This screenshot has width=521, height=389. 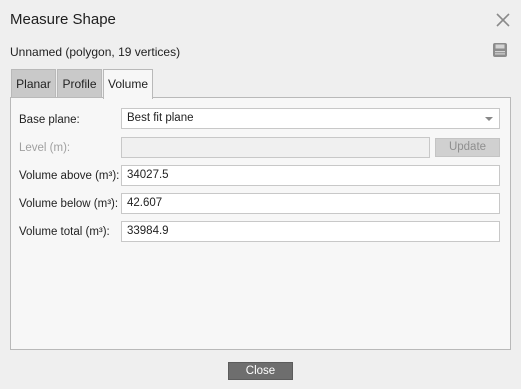 What do you see at coordinates (275, 147) in the screenshot?
I see `level-input` at bounding box center [275, 147].